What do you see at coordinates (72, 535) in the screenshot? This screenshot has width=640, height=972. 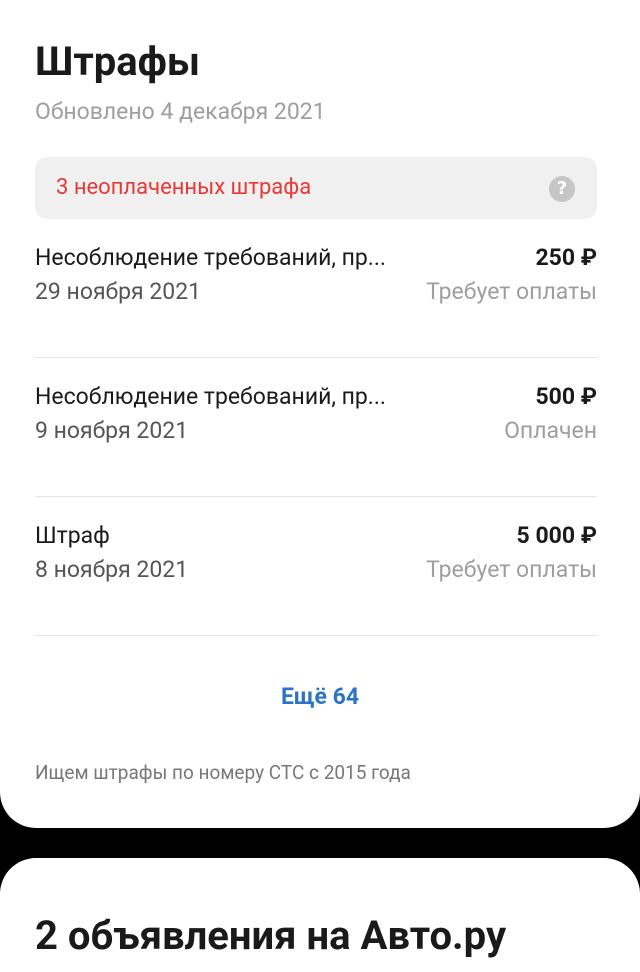 I see `fine-title: Штраф` at bounding box center [72, 535].